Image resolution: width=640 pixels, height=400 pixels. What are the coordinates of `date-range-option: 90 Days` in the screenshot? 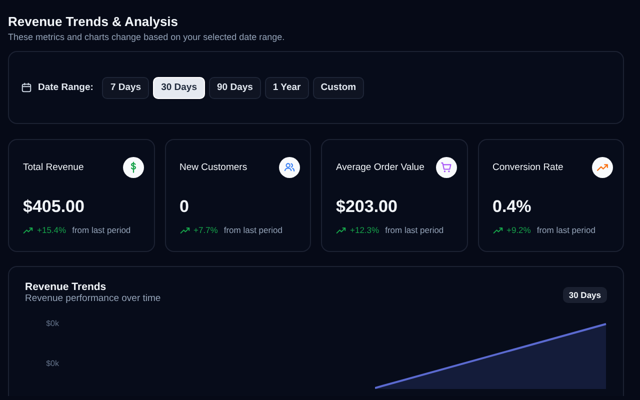 It's located at (235, 87).